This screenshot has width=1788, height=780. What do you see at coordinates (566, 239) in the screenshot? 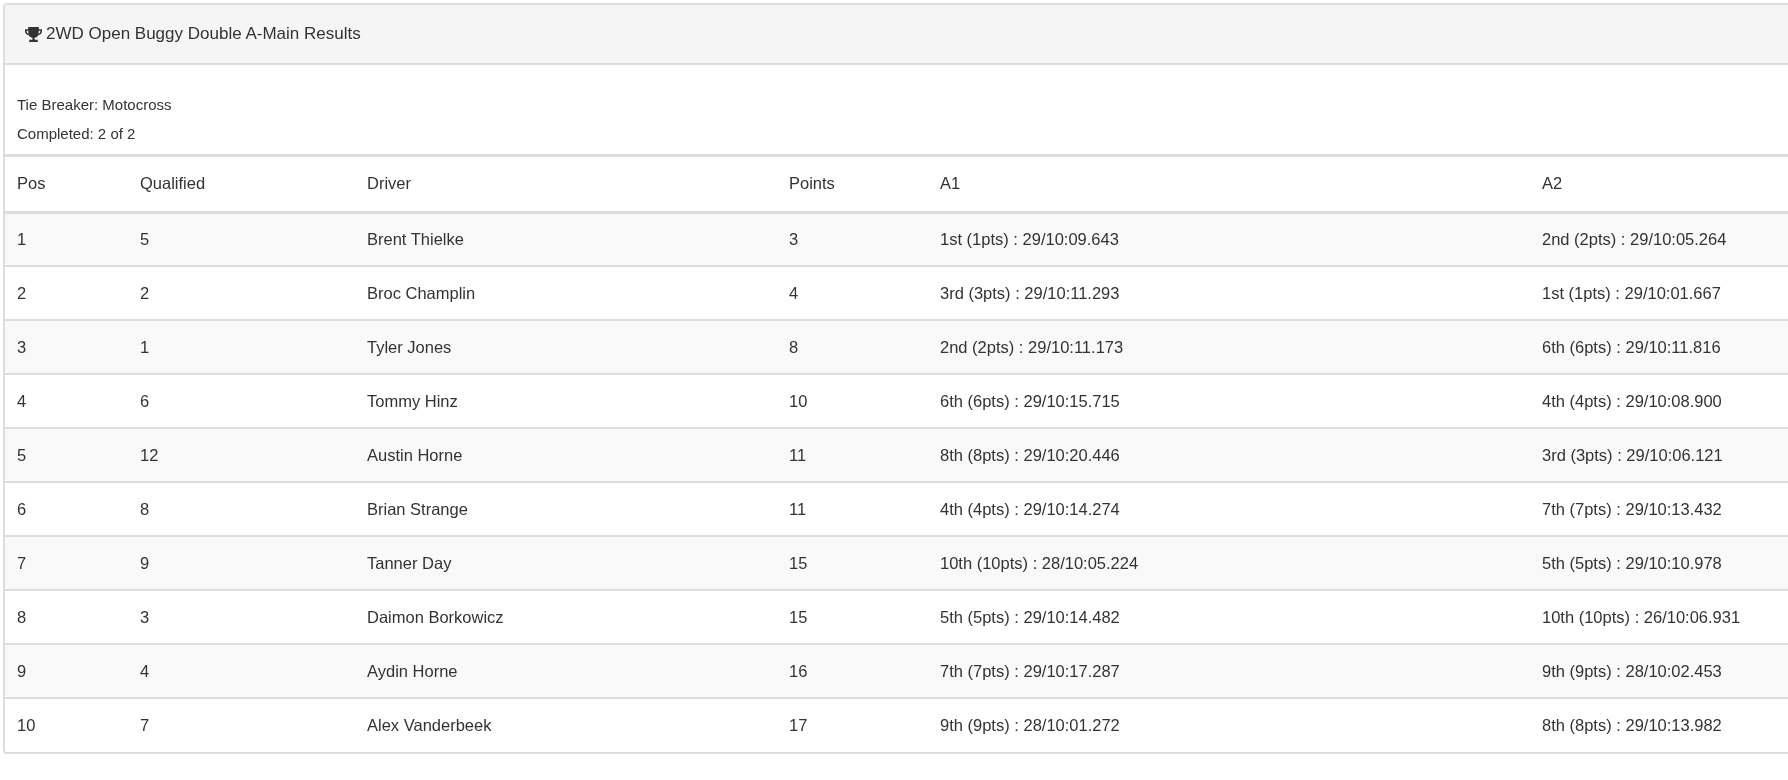
I see `table-cell: Brent Thielke` at bounding box center [566, 239].